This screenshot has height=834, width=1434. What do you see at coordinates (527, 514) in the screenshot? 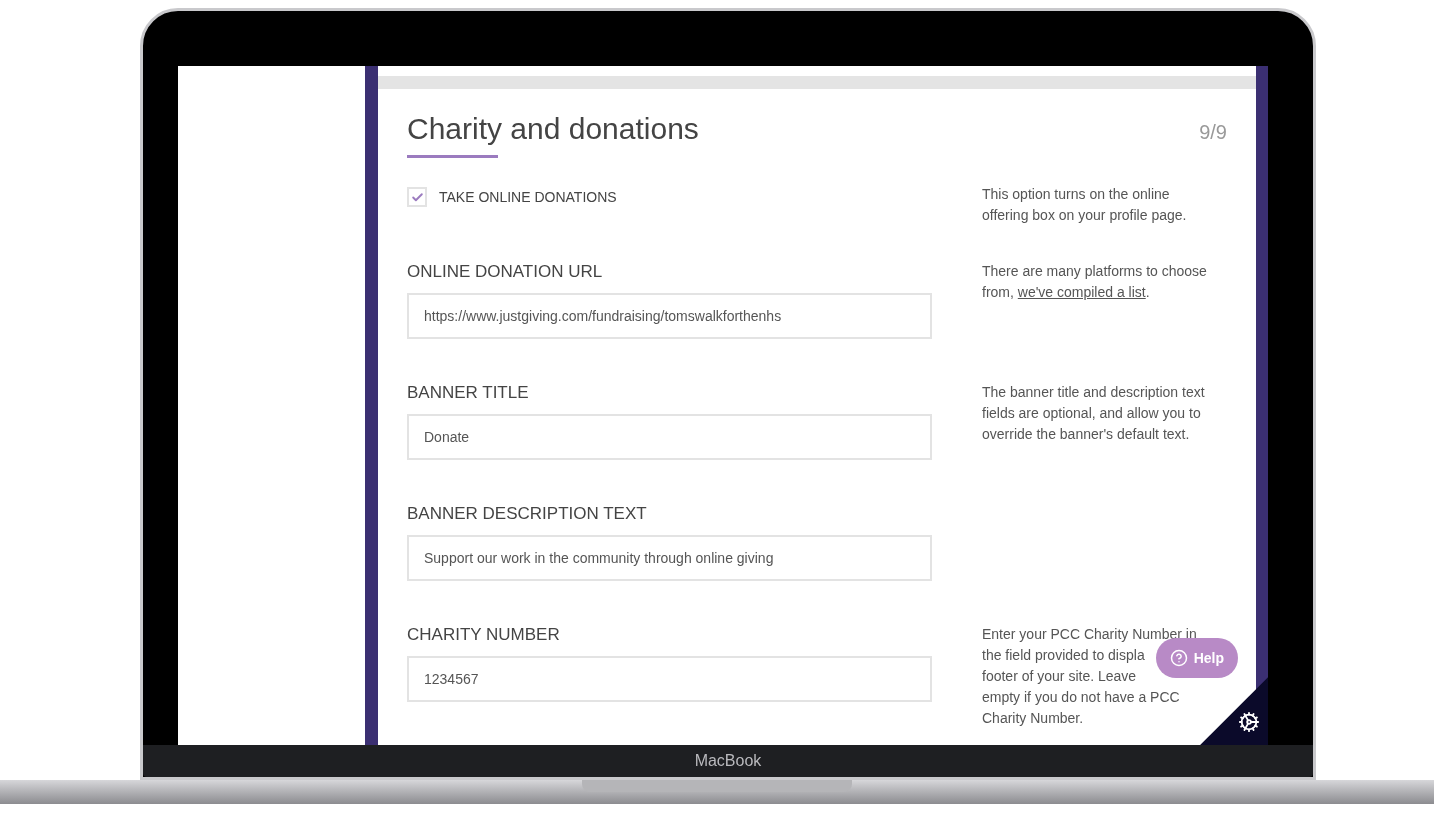
I see `field-label: BANNER DESCRIPTION TEXT` at bounding box center [527, 514].